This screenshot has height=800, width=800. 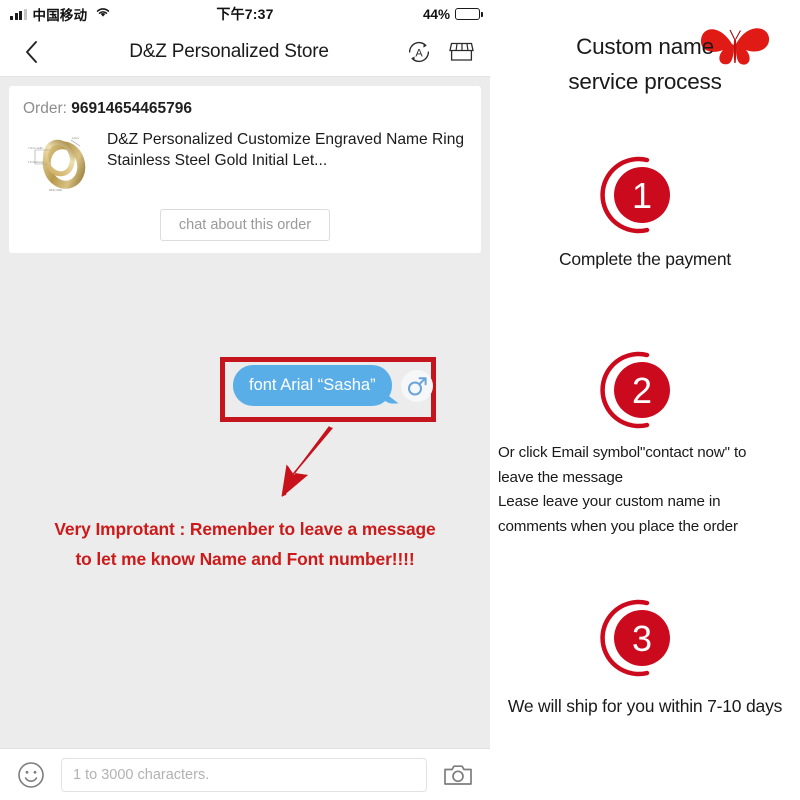 What do you see at coordinates (609, 502) in the screenshot?
I see `step2-line-3: Lease leave your custom name in` at bounding box center [609, 502].